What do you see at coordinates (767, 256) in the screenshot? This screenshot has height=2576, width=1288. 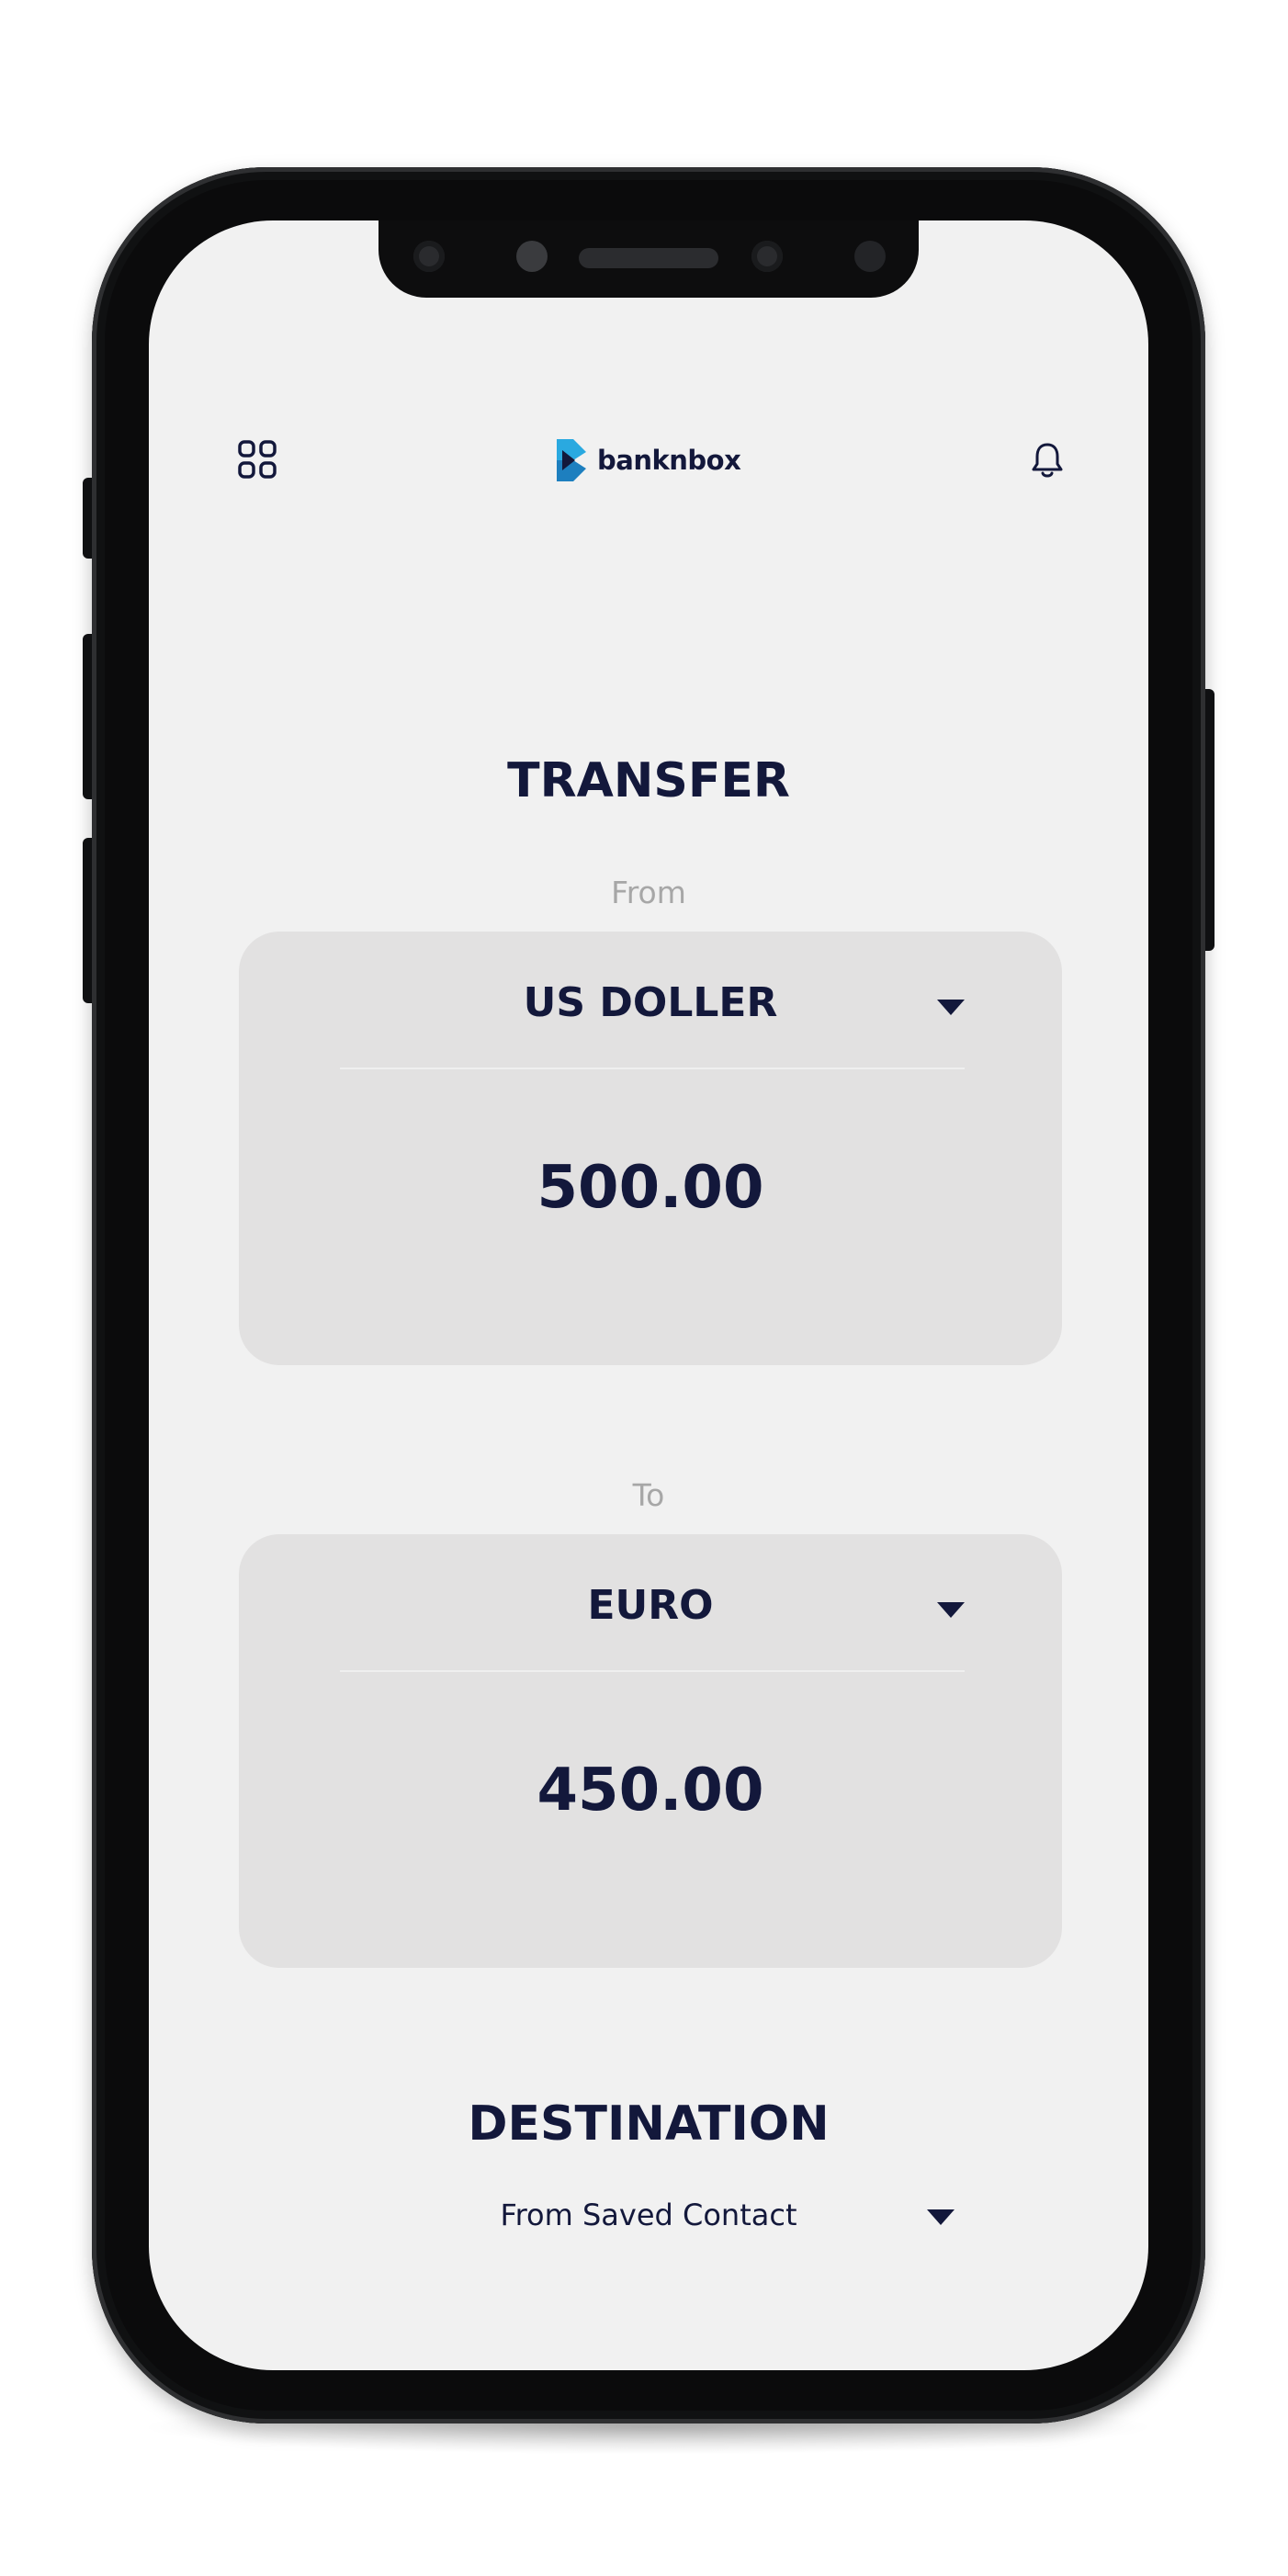 I see `front-camera-secondary` at bounding box center [767, 256].